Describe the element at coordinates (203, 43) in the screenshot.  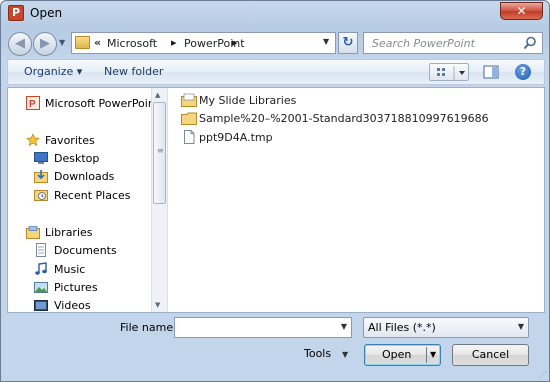
I see `address-bar: « Microsoft ▸ PowerPoint ▸ ▼` at that location.